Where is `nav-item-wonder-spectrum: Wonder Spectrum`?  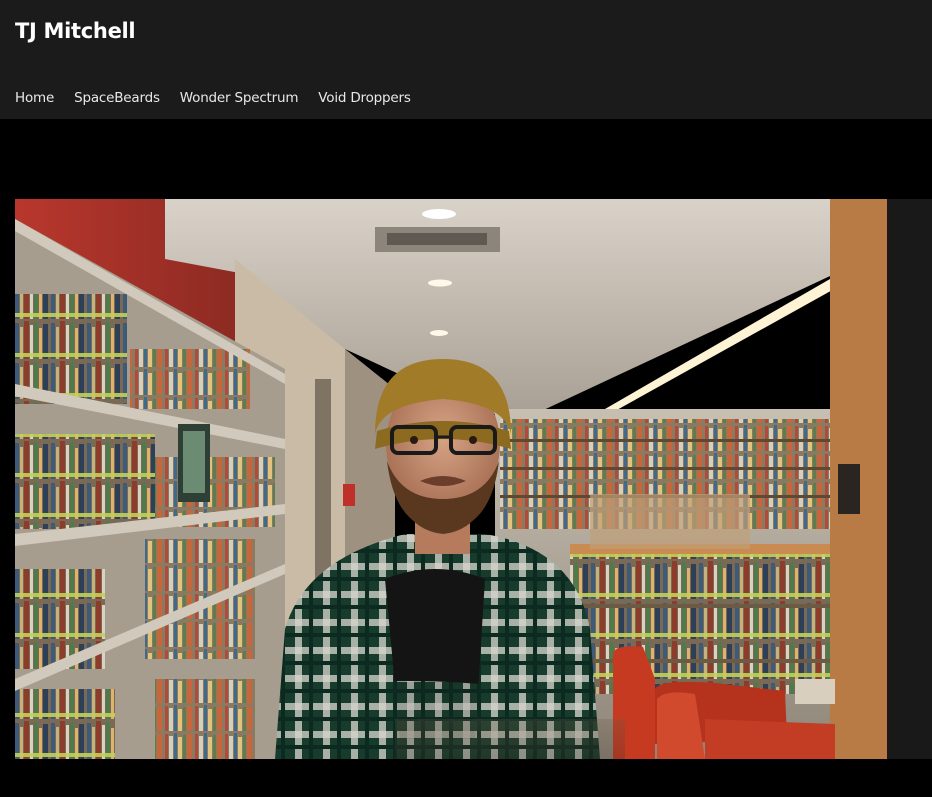
nav-item-wonder-spectrum: Wonder Spectrum is located at coordinates (239, 98).